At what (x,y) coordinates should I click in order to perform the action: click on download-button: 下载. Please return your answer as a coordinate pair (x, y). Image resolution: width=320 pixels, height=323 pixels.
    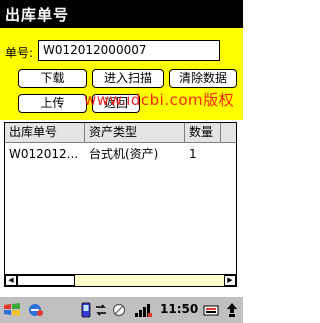
    Looking at the image, I should click on (52, 78).